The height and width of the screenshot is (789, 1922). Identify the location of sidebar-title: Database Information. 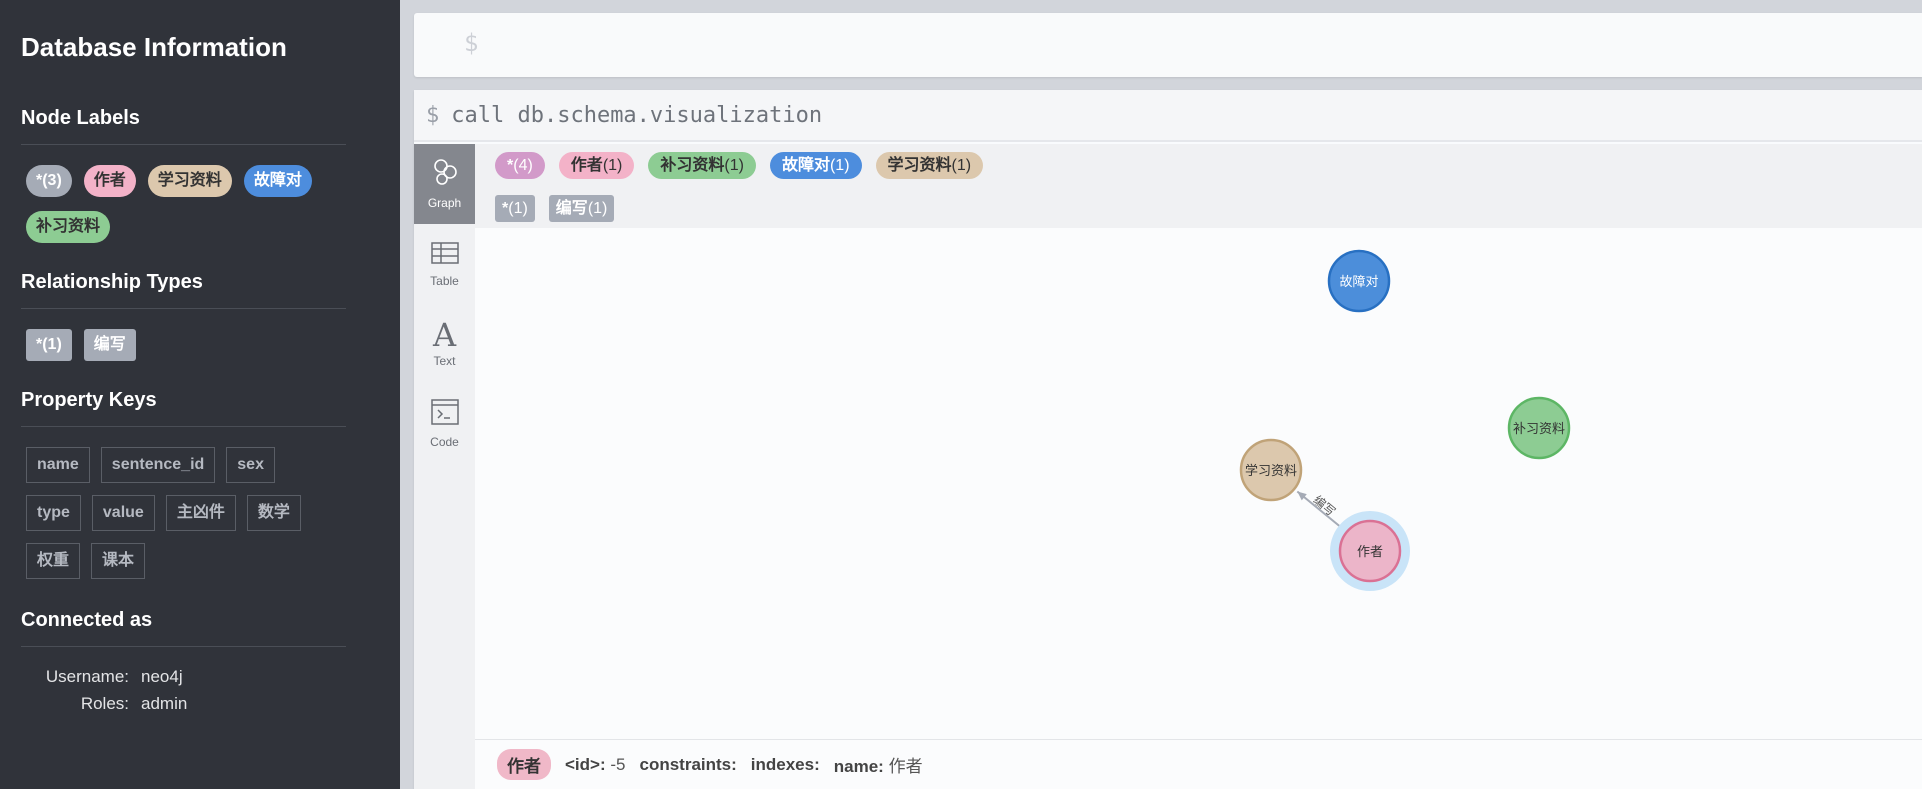
(154, 47).